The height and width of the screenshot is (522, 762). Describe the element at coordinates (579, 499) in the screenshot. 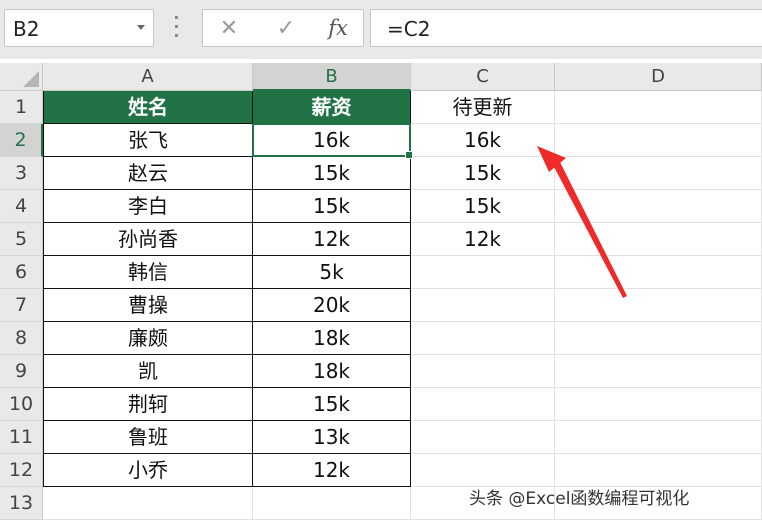

I see `watermark: 头条 @Excel函数编程可视化` at that location.